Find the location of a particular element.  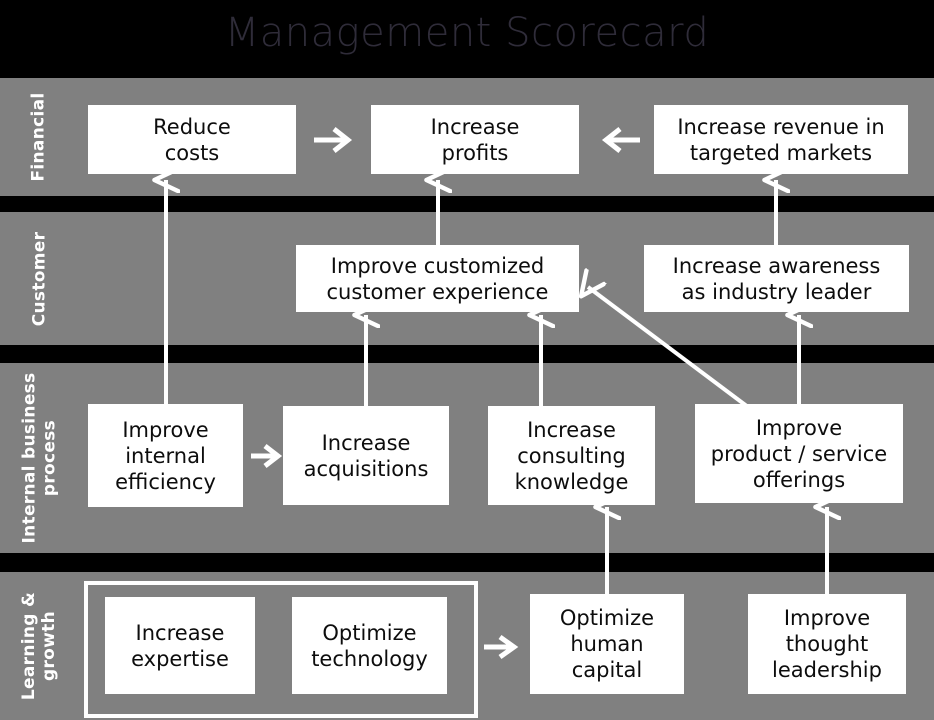

perspective-label-customer: Customer is located at coordinates (39, 278).